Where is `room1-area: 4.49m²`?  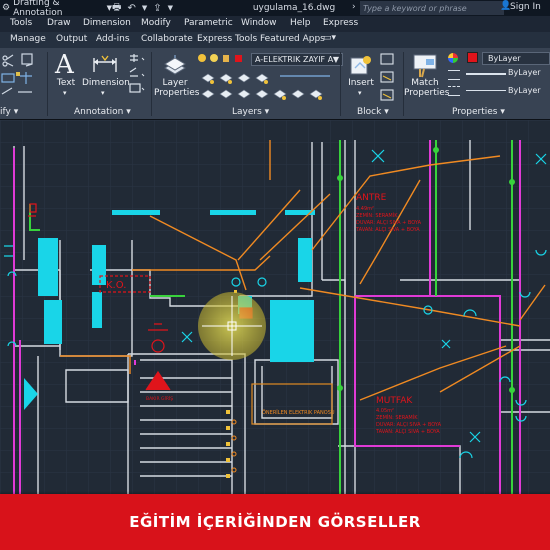 room1-area: 4.49m² is located at coordinates (365, 209).